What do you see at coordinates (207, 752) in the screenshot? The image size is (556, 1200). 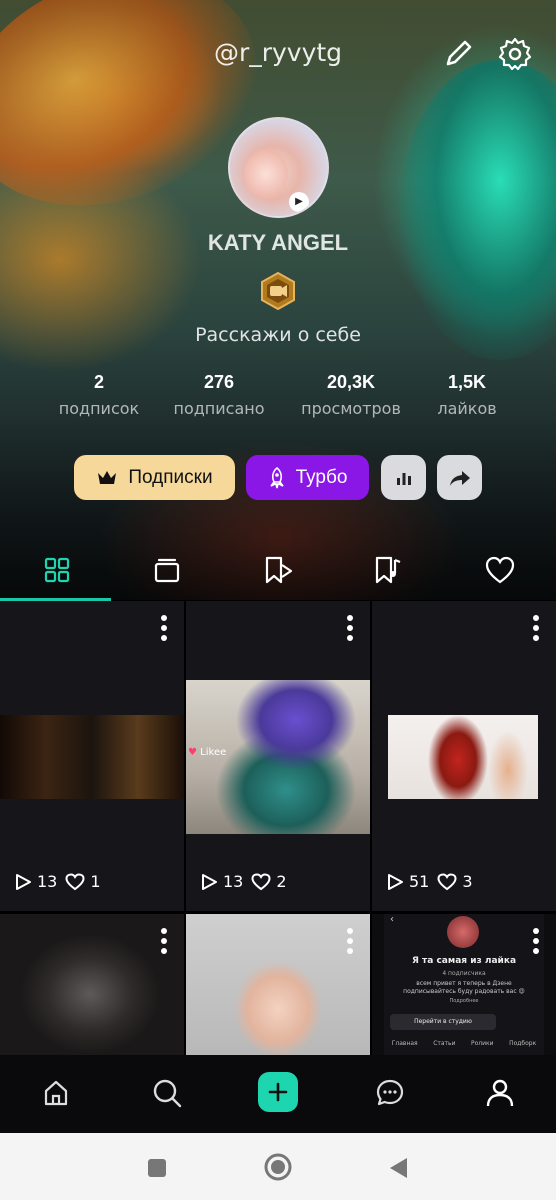 I see `likee-watermark: ♥ Likee` at bounding box center [207, 752].